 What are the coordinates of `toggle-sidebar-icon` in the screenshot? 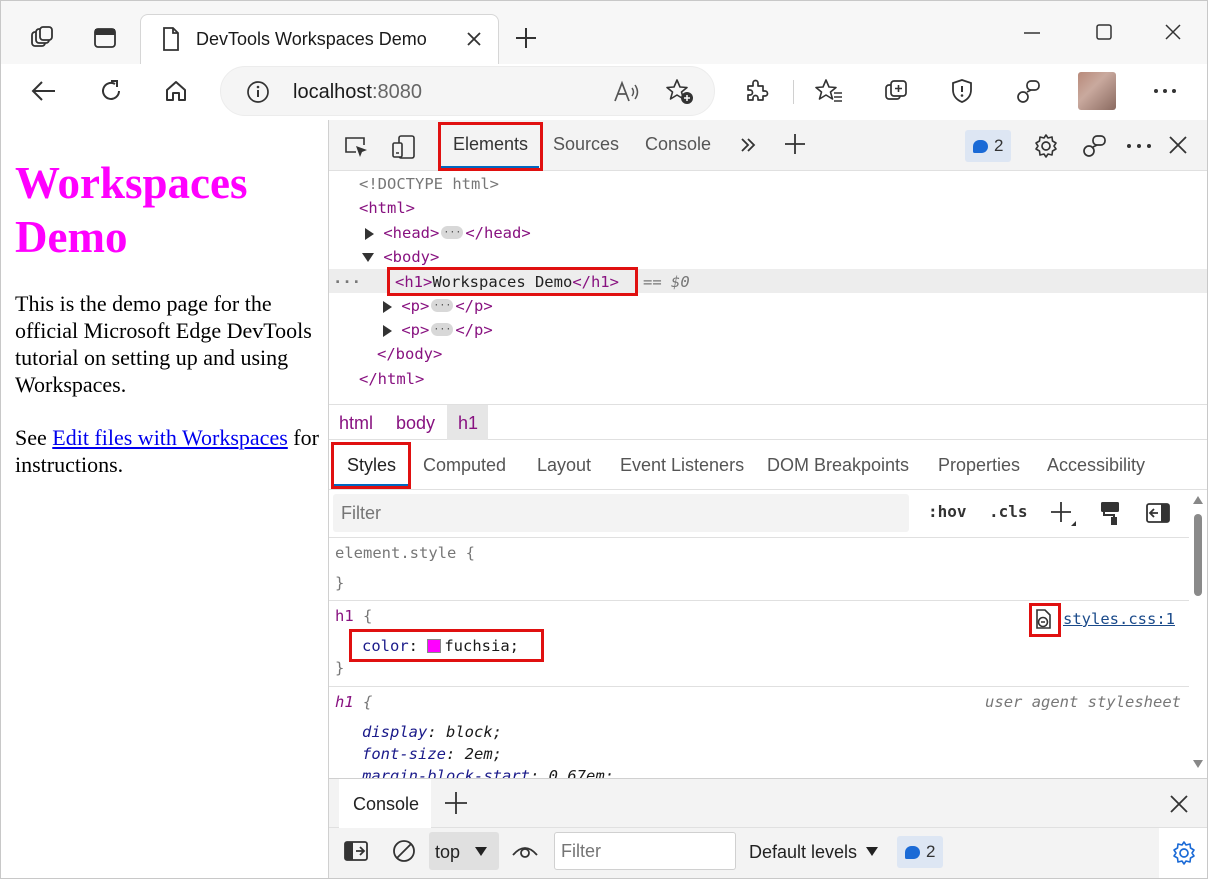 It's located at (1158, 513).